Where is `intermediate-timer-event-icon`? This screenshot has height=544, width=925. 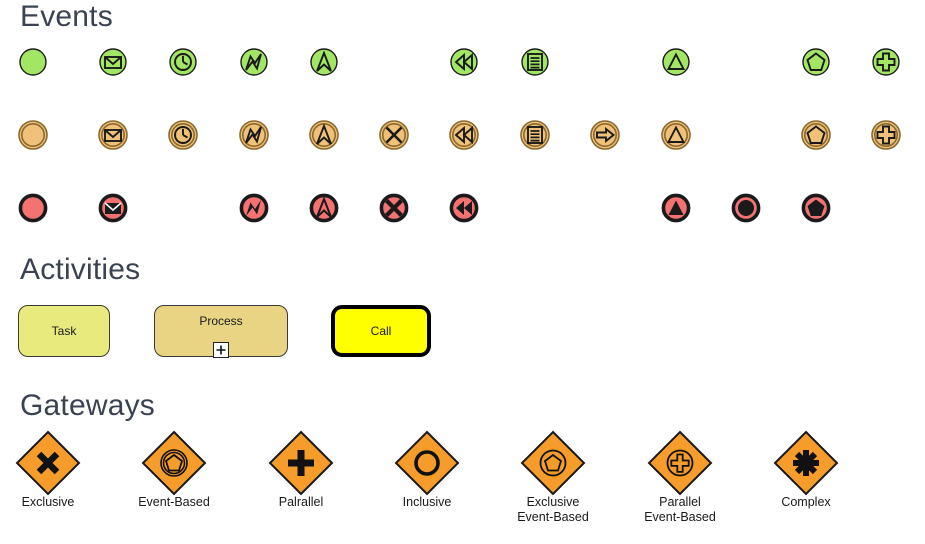
intermediate-timer-event-icon is located at coordinates (183, 135).